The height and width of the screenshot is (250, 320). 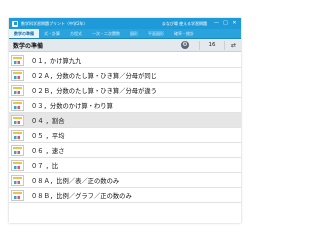 What do you see at coordinates (106, 33) in the screenshot?
I see `tab-3: 一次・二次関数` at bounding box center [106, 33].